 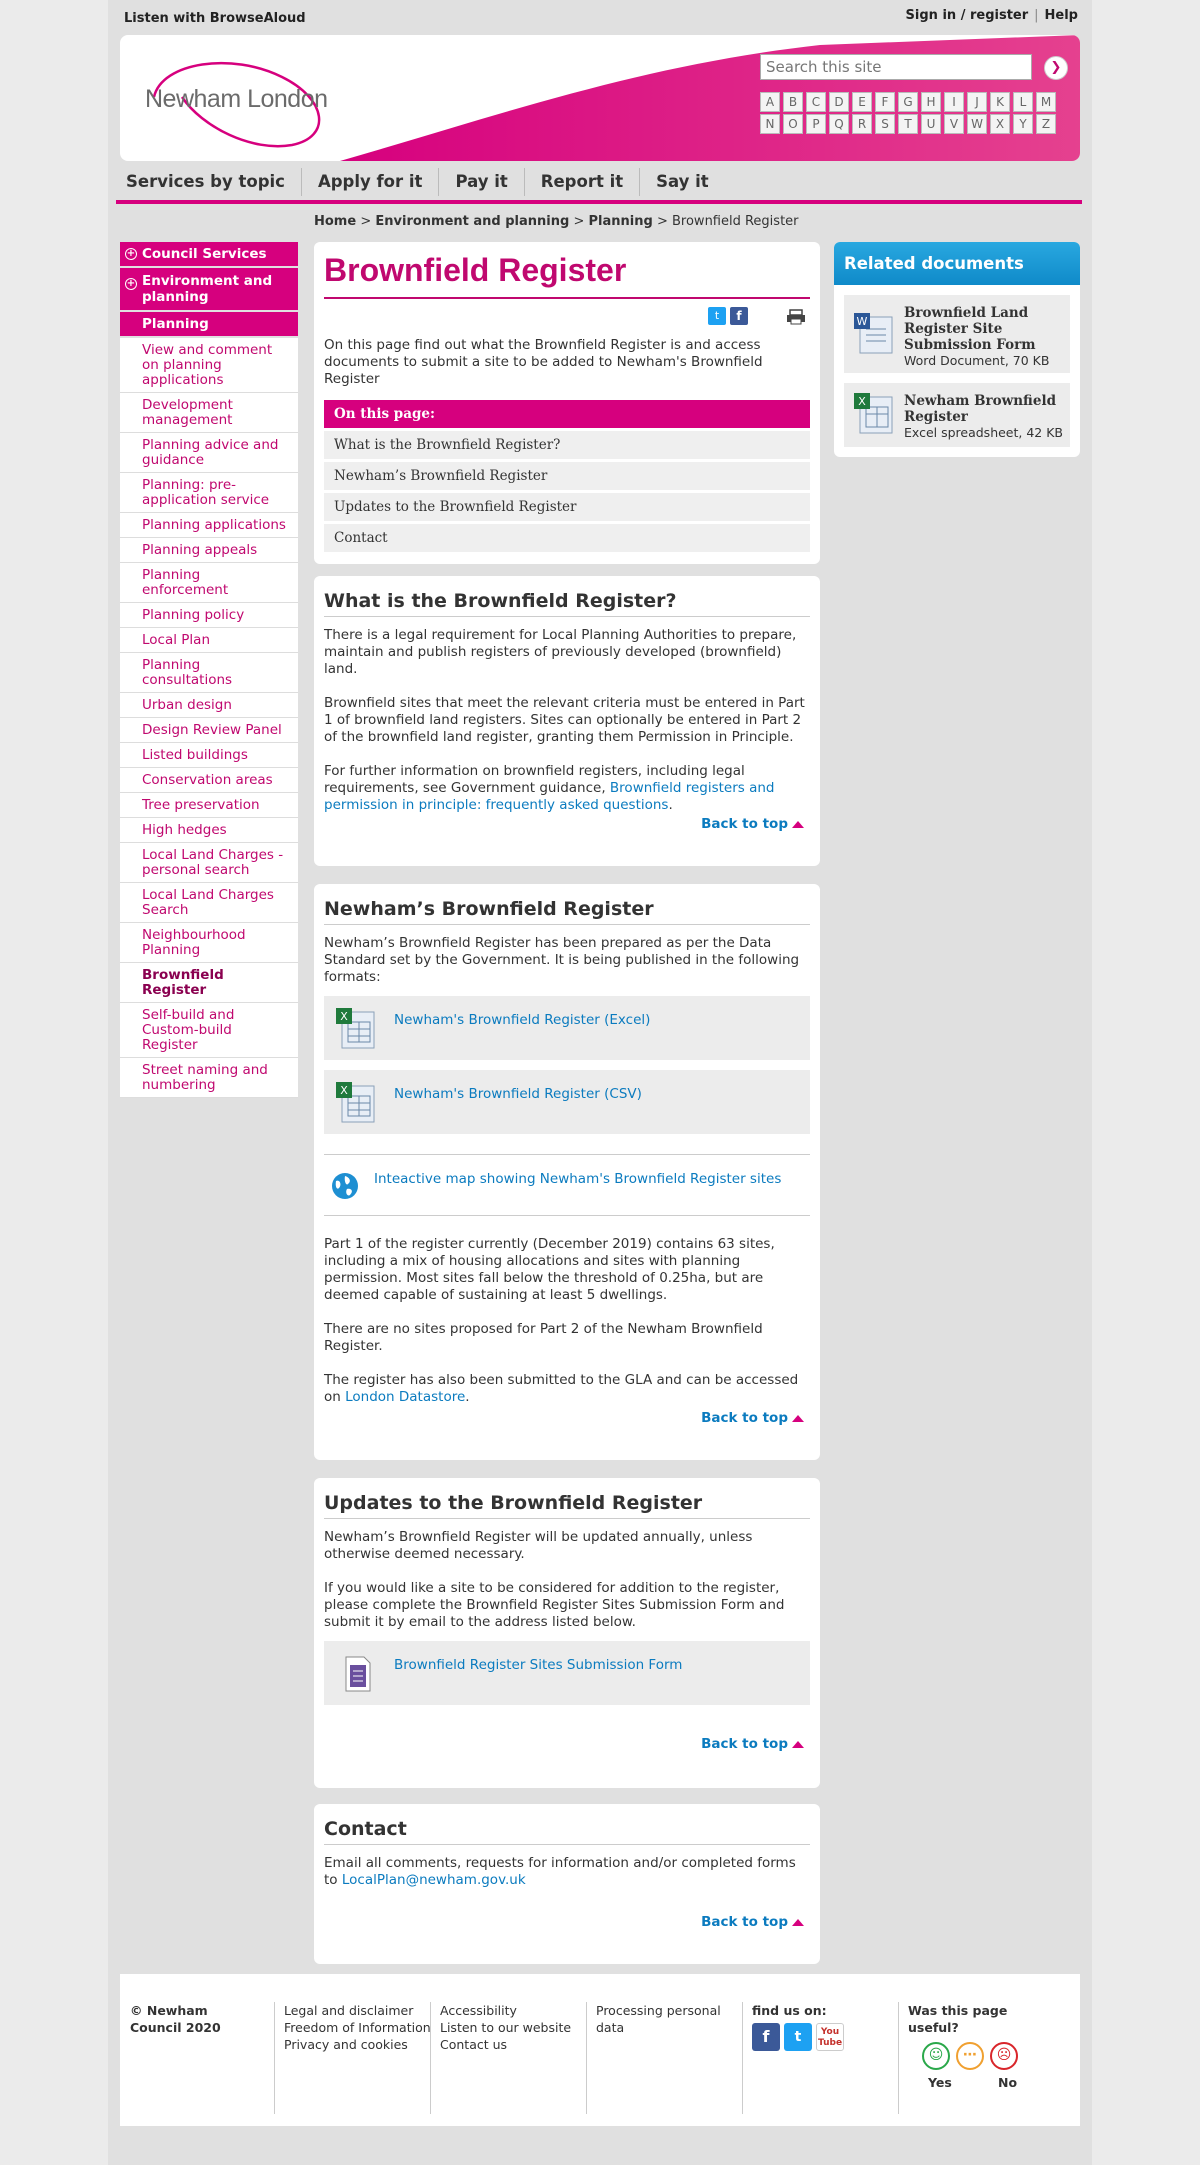 I want to click on a-z-letter-r: R, so click(x=862, y=124).